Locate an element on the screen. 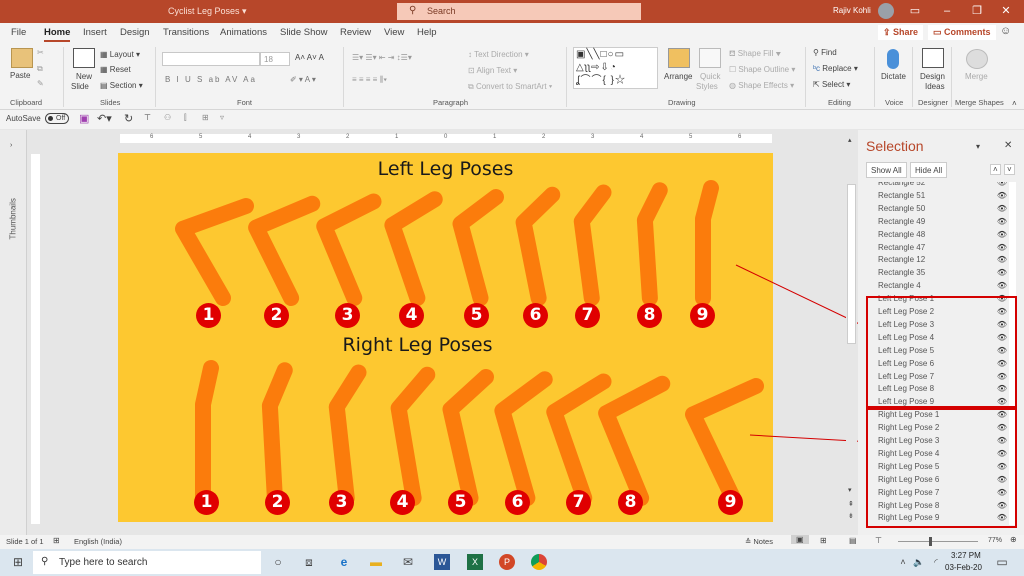 Image resolution: width=1024 pixels, height=576 pixels. volume-icon: 🔈 is located at coordinates (919, 562).